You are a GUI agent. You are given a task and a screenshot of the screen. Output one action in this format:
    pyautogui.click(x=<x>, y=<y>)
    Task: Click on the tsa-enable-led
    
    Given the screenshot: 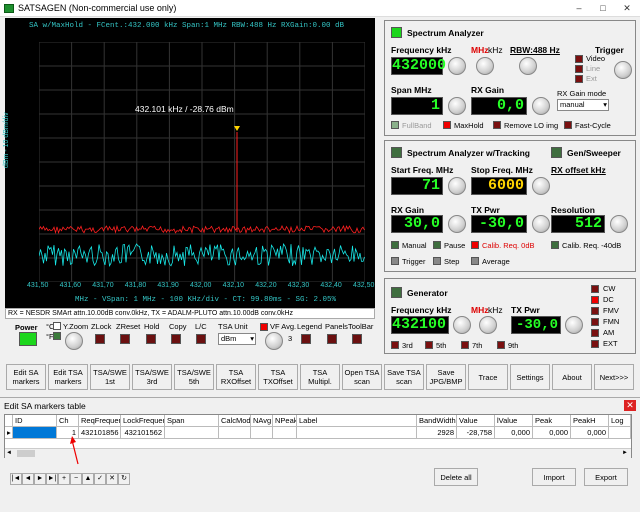 What is the action you would take?
    pyautogui.click(x=396, y=152)
    